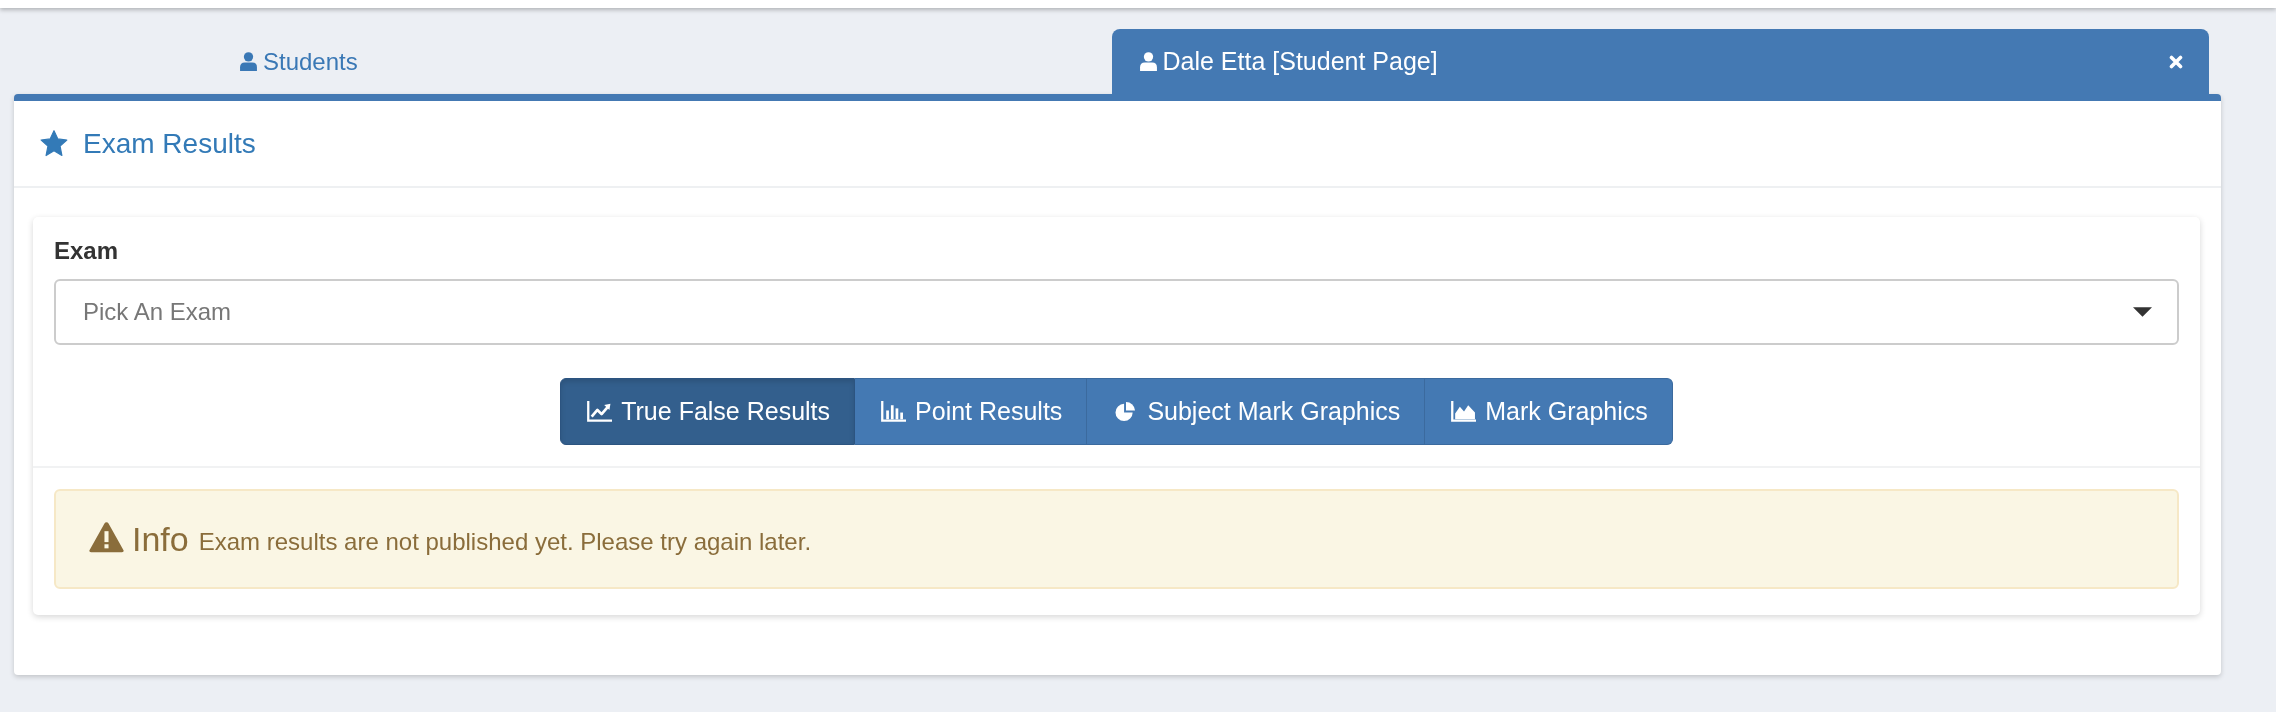 The height and width of the screenshot is (712, 2276). Describe the element at coordinates (1549, 411) in the screenshot. I see `result-button: Mark Graphics` at that location.